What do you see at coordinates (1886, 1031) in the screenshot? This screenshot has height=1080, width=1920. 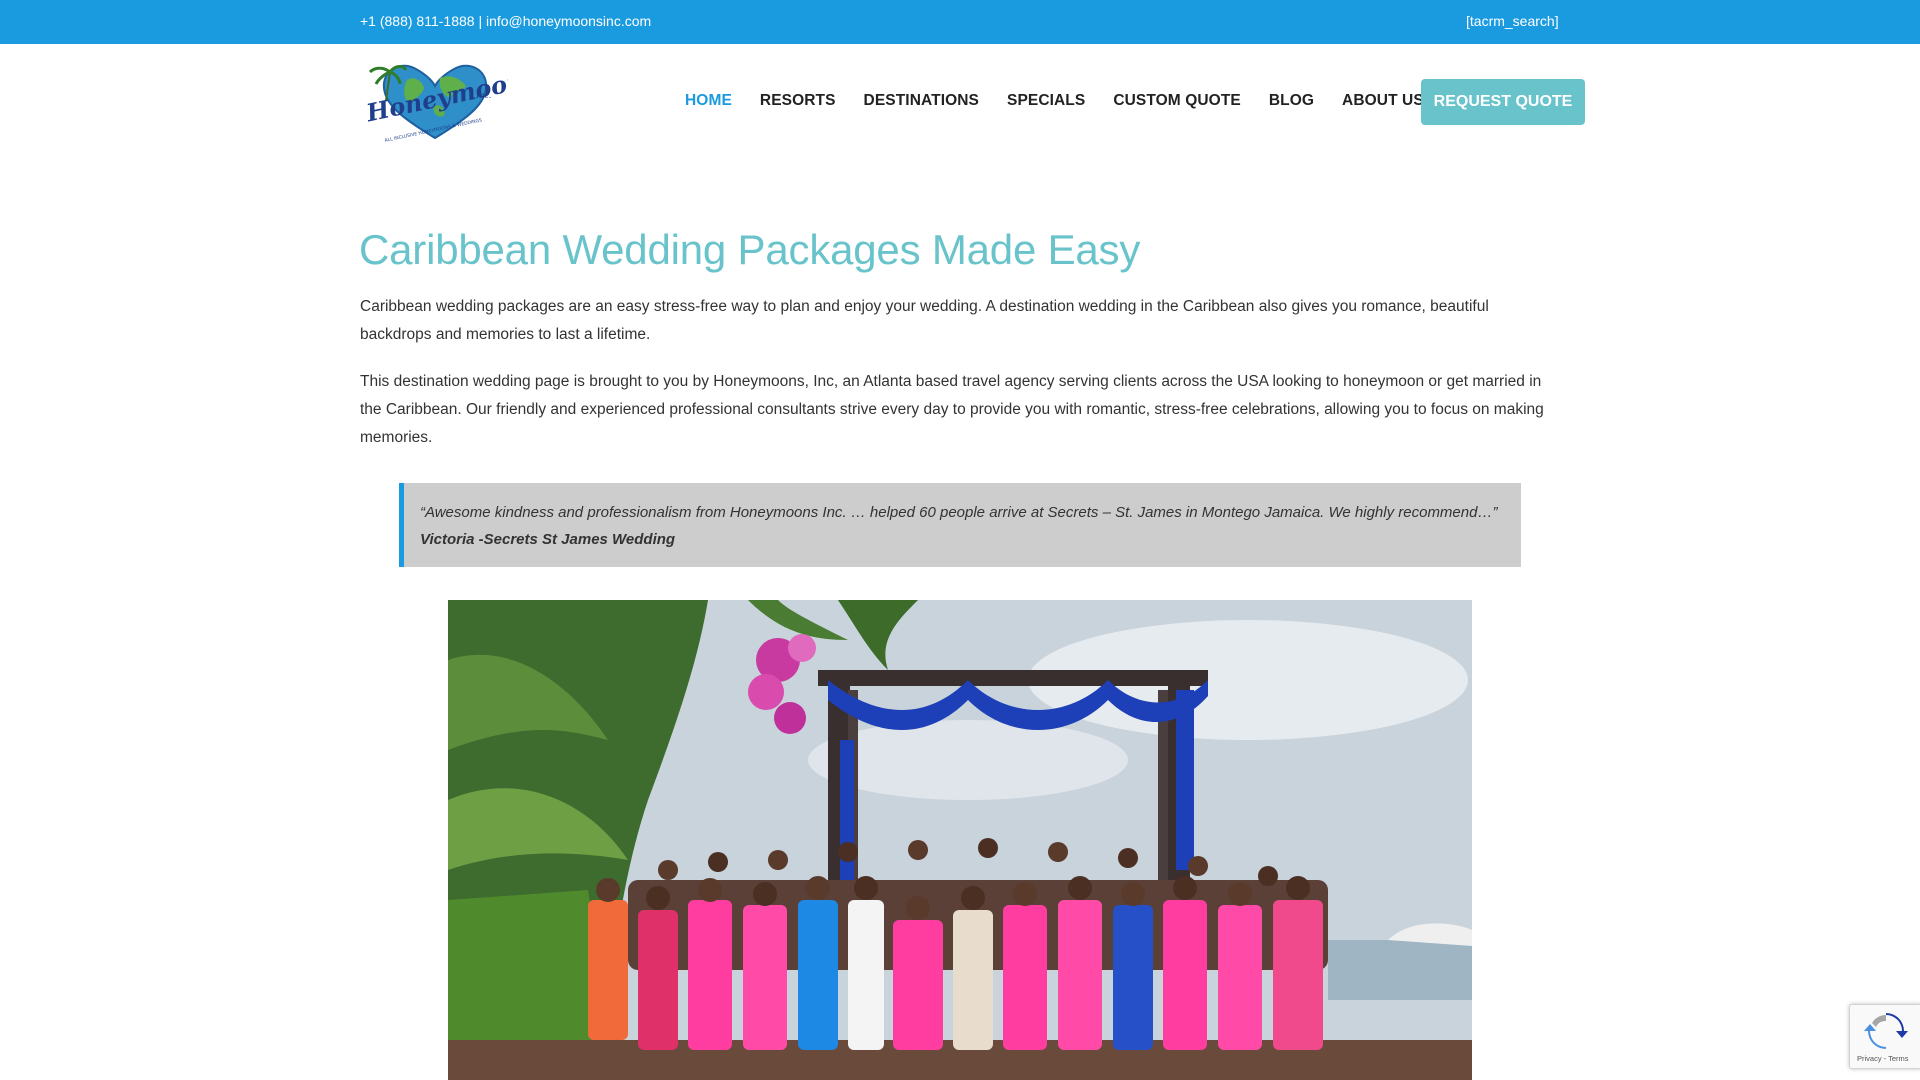 I see `recaptcha-icon` at bounding box center [1886, 1031].